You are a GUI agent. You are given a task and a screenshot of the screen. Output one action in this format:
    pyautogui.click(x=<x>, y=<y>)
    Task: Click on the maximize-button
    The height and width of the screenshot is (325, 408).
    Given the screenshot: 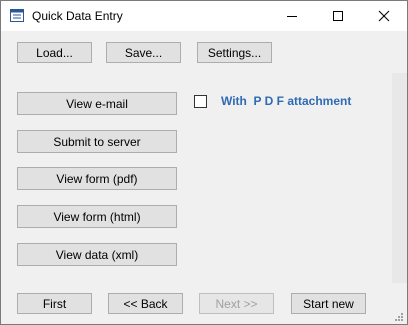 What is the action you would take?
    pyautogui.click(x=338, y=16)
    